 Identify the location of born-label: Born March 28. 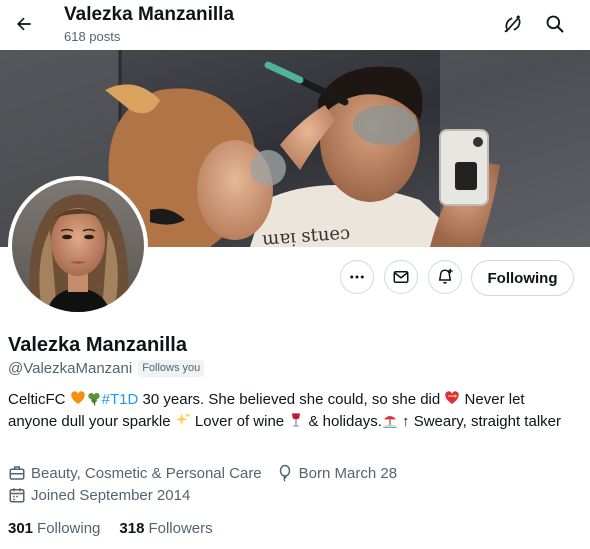
(348, 473).